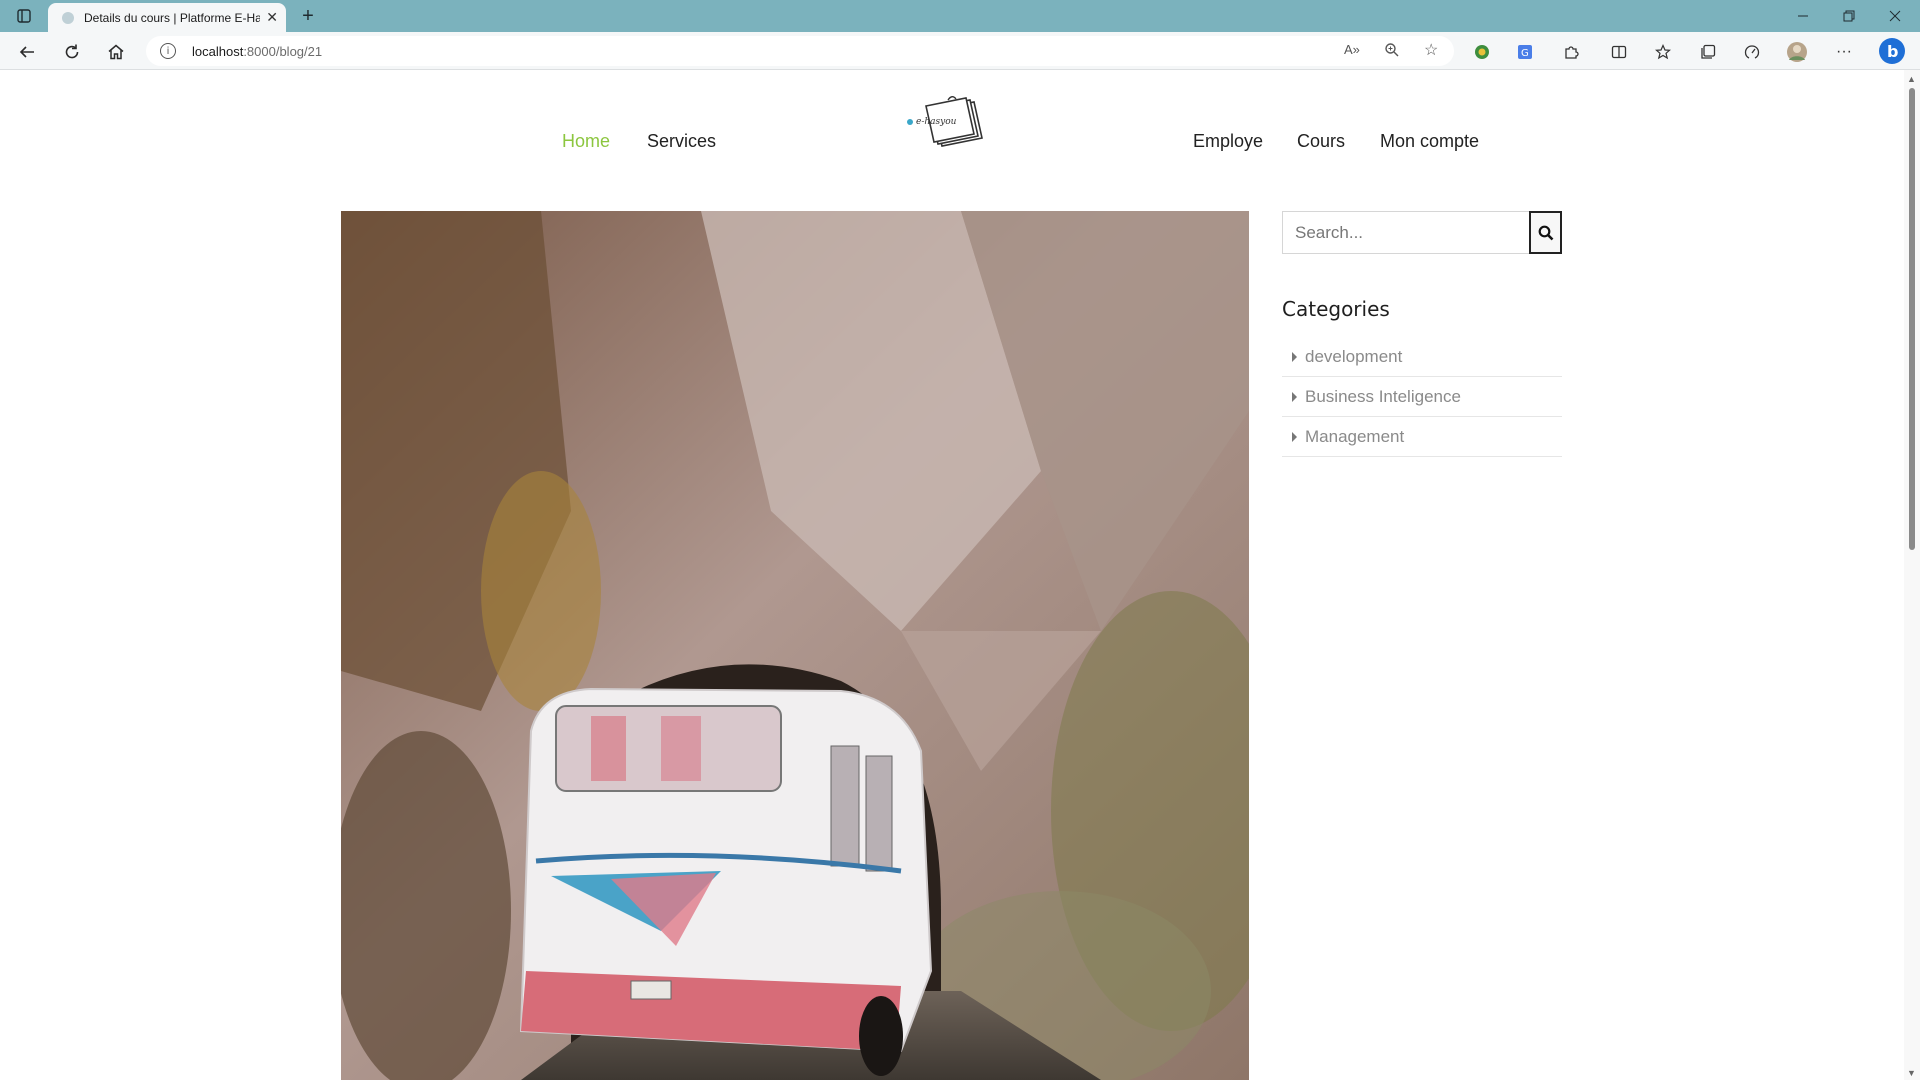  What do you see at coordinates (308, 16) in the screenshot?
I see `new-tab-button: +` at bounding box center [308, 16].